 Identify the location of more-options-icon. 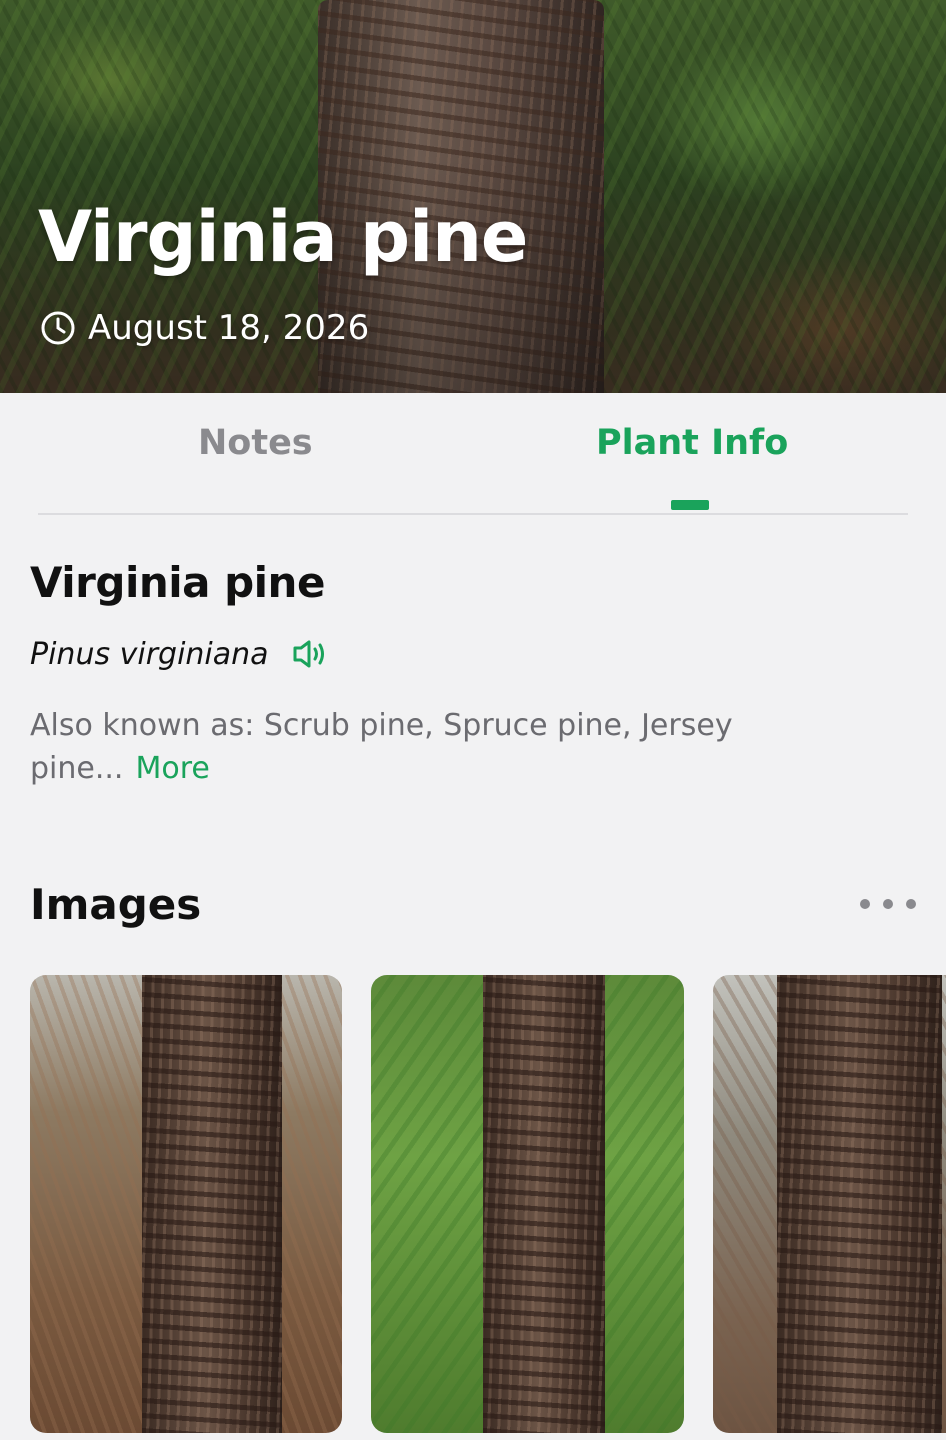
(888, 904).